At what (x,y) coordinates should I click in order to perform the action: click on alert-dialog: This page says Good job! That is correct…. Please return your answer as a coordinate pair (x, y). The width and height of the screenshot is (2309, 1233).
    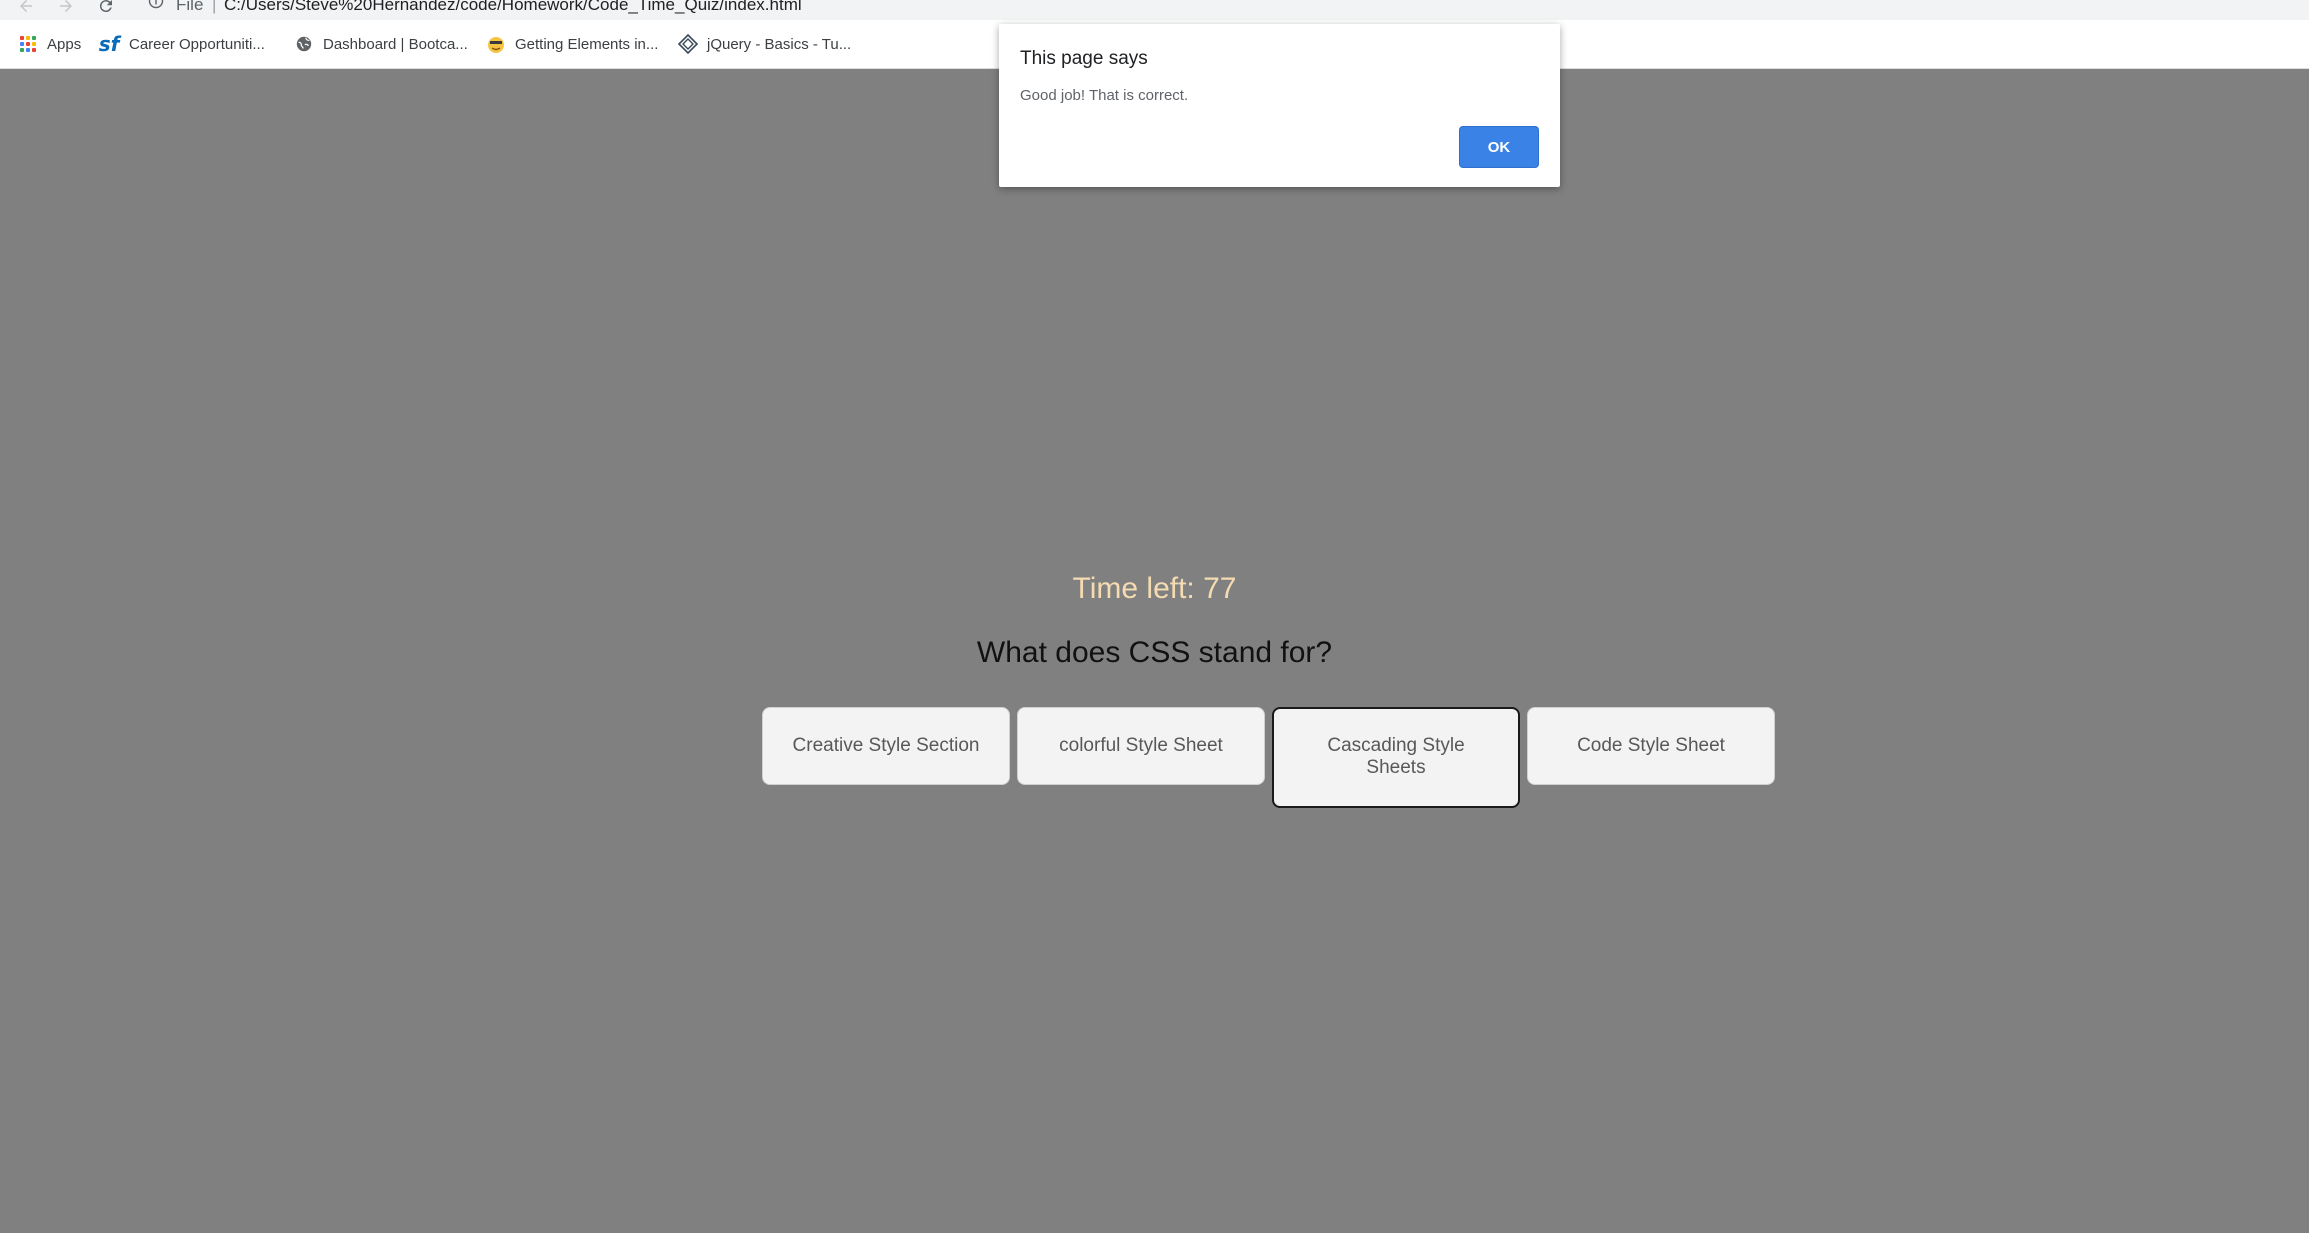
    Looking at the image, I should click on (1279, 105).